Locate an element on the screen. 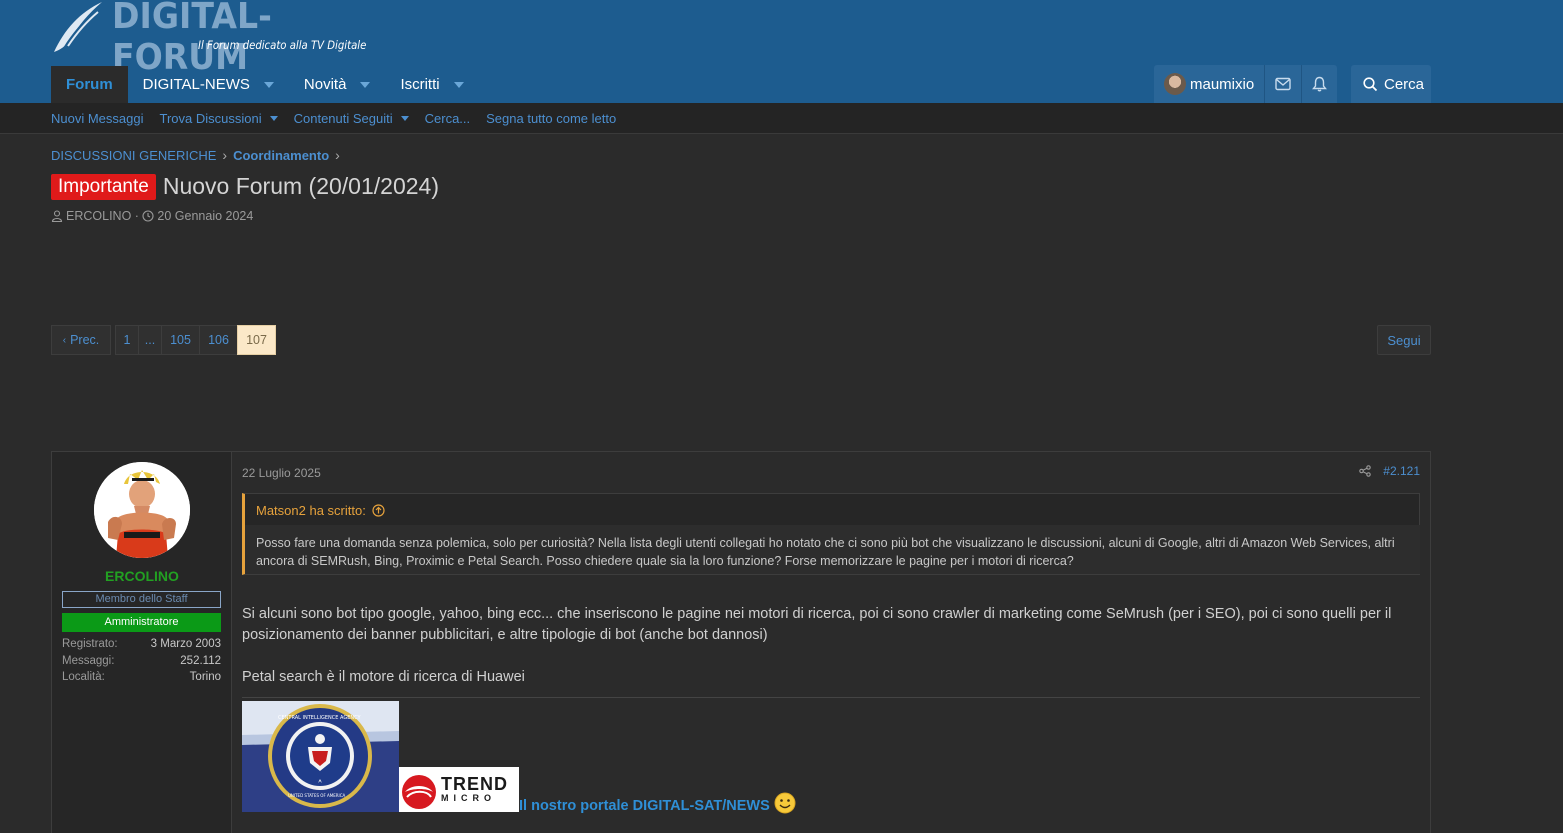 The image size is (1563, 833). user-bar: maumixio is located at coordinates (1246, 84).